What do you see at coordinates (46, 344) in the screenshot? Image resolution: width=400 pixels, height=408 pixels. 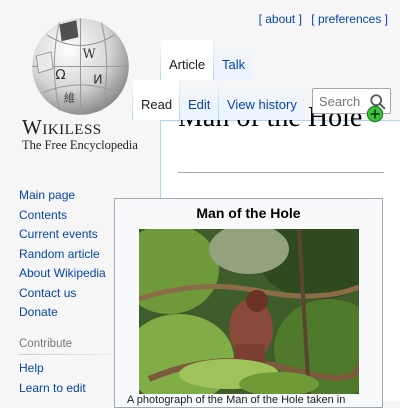 I see `sidebar-heading-contribute: Contribute` at bounding box center [46, 344].